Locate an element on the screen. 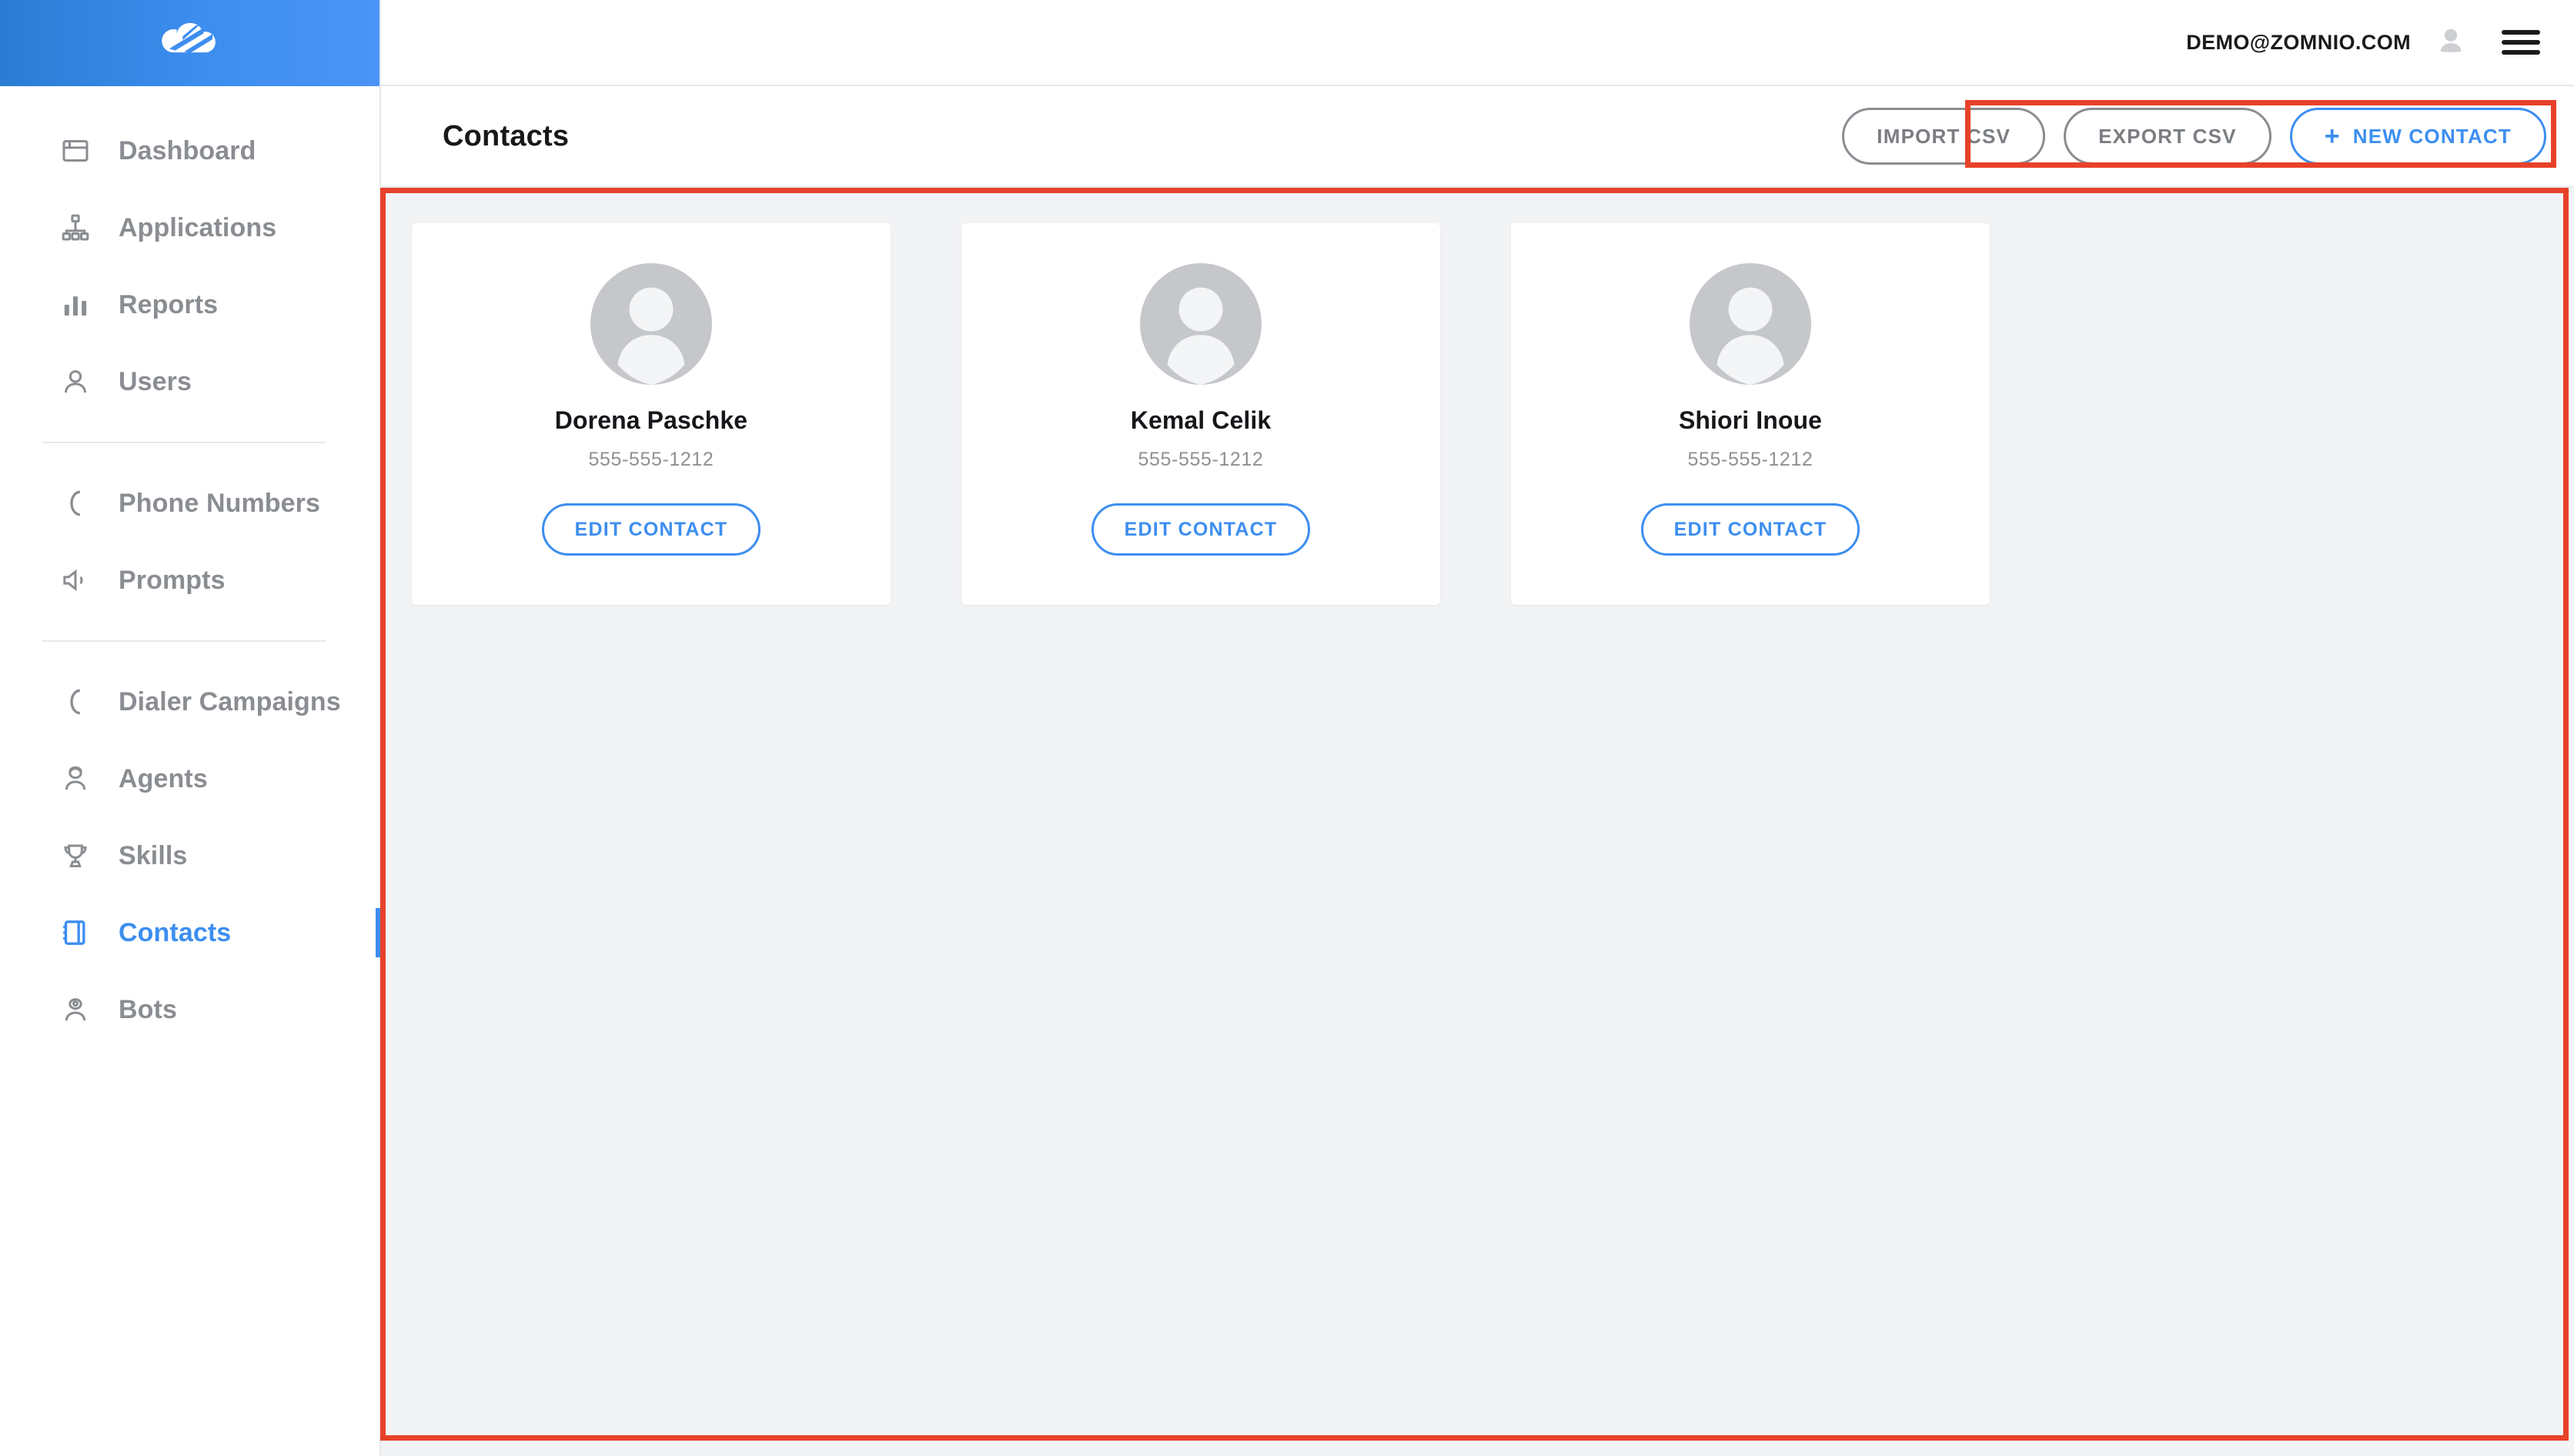 This screenshot has width=2574, height=1456. sidebar-item-label: Prompts is located at coordinates (172, 580).